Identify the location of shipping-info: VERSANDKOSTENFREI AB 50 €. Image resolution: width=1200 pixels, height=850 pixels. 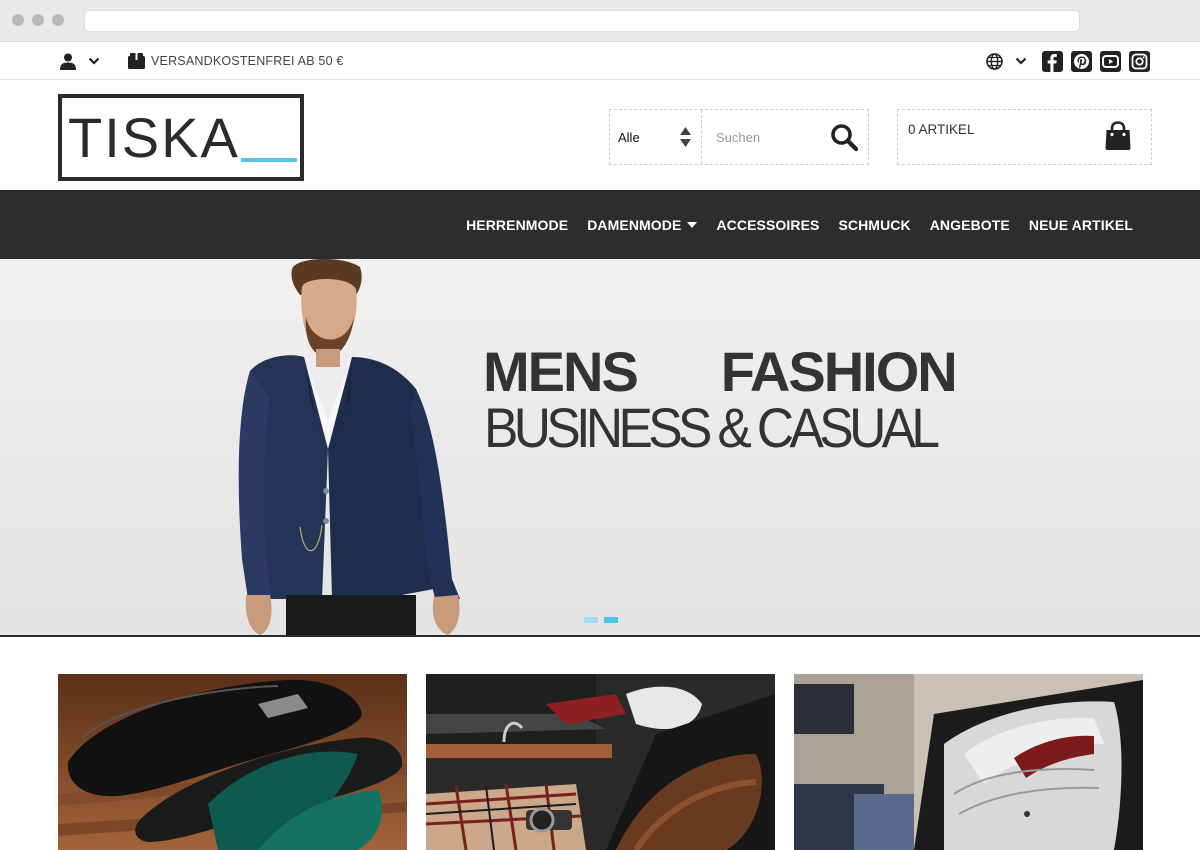
(236, 61).